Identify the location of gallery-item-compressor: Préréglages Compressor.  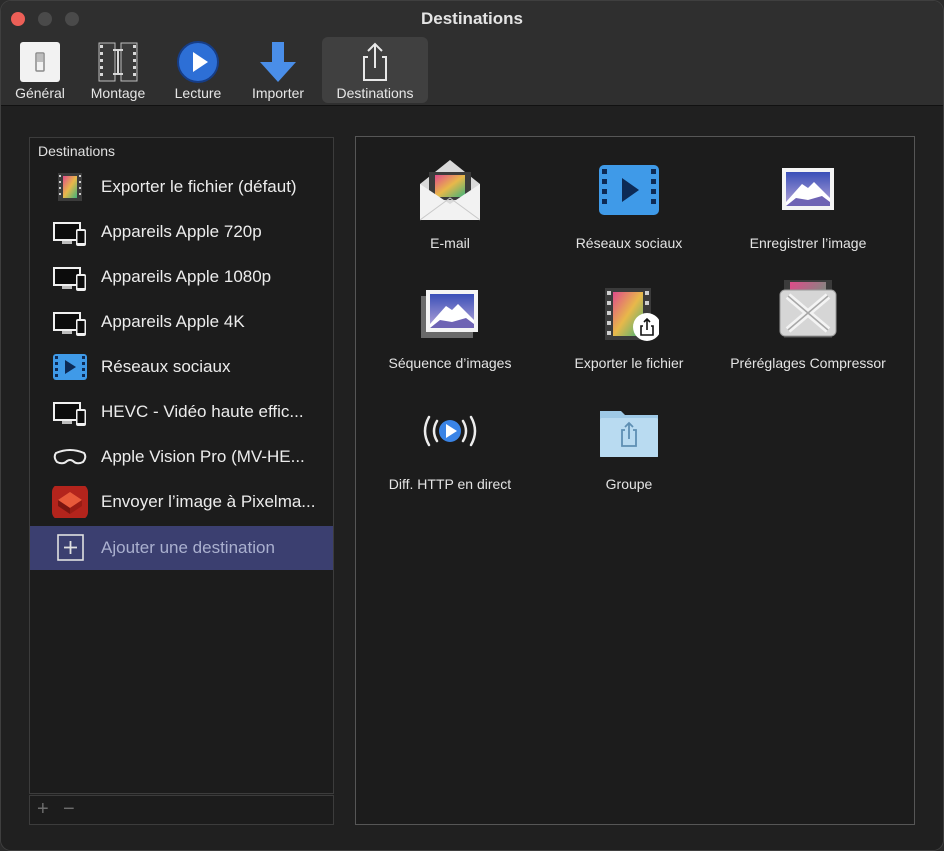
(808, 322).